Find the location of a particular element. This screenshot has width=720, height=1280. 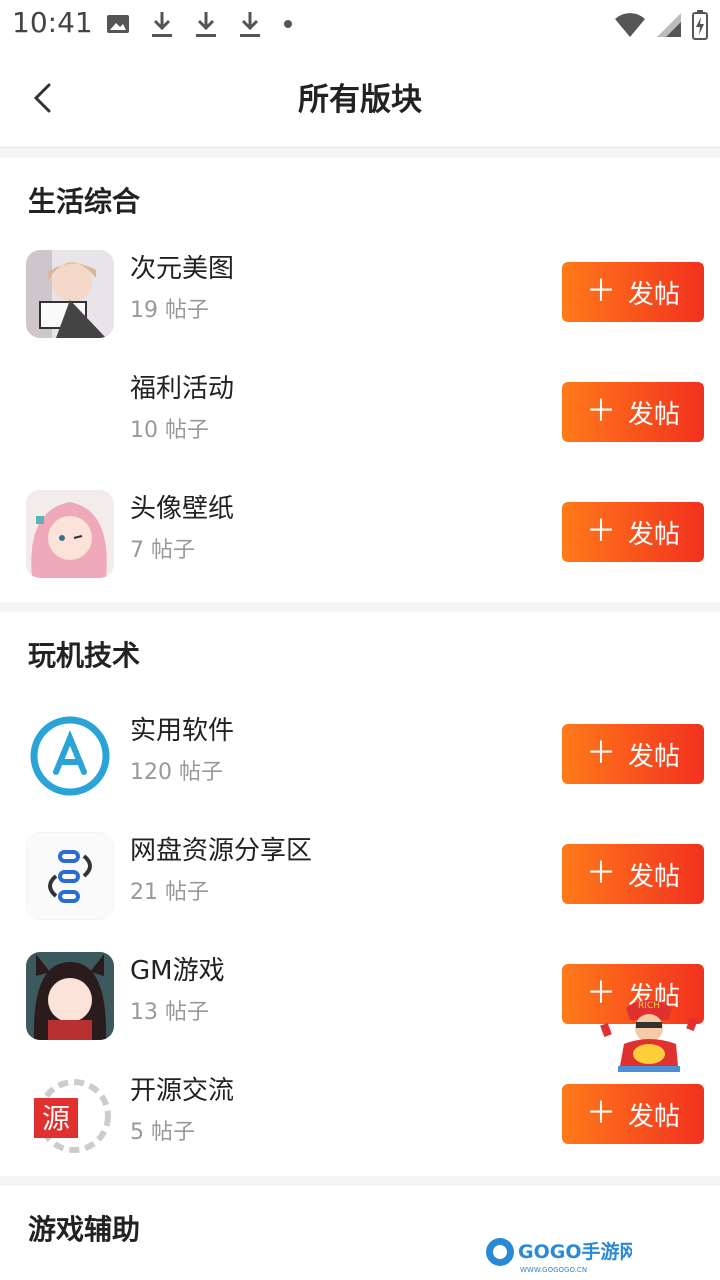

list-item: 福利活动 10 帖子 ＋ 发帖 is located at coordinates (360, 420).